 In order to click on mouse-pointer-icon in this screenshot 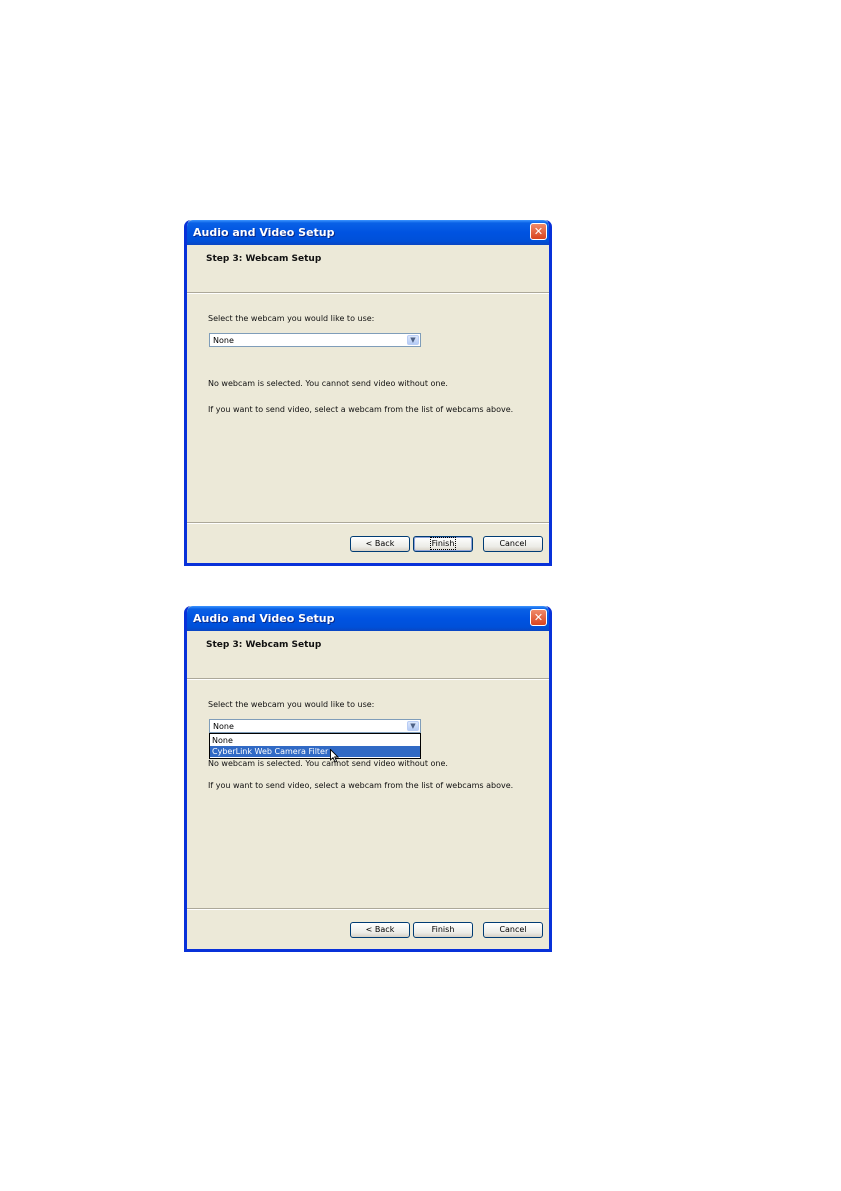, I will do `click(335, 756)`.